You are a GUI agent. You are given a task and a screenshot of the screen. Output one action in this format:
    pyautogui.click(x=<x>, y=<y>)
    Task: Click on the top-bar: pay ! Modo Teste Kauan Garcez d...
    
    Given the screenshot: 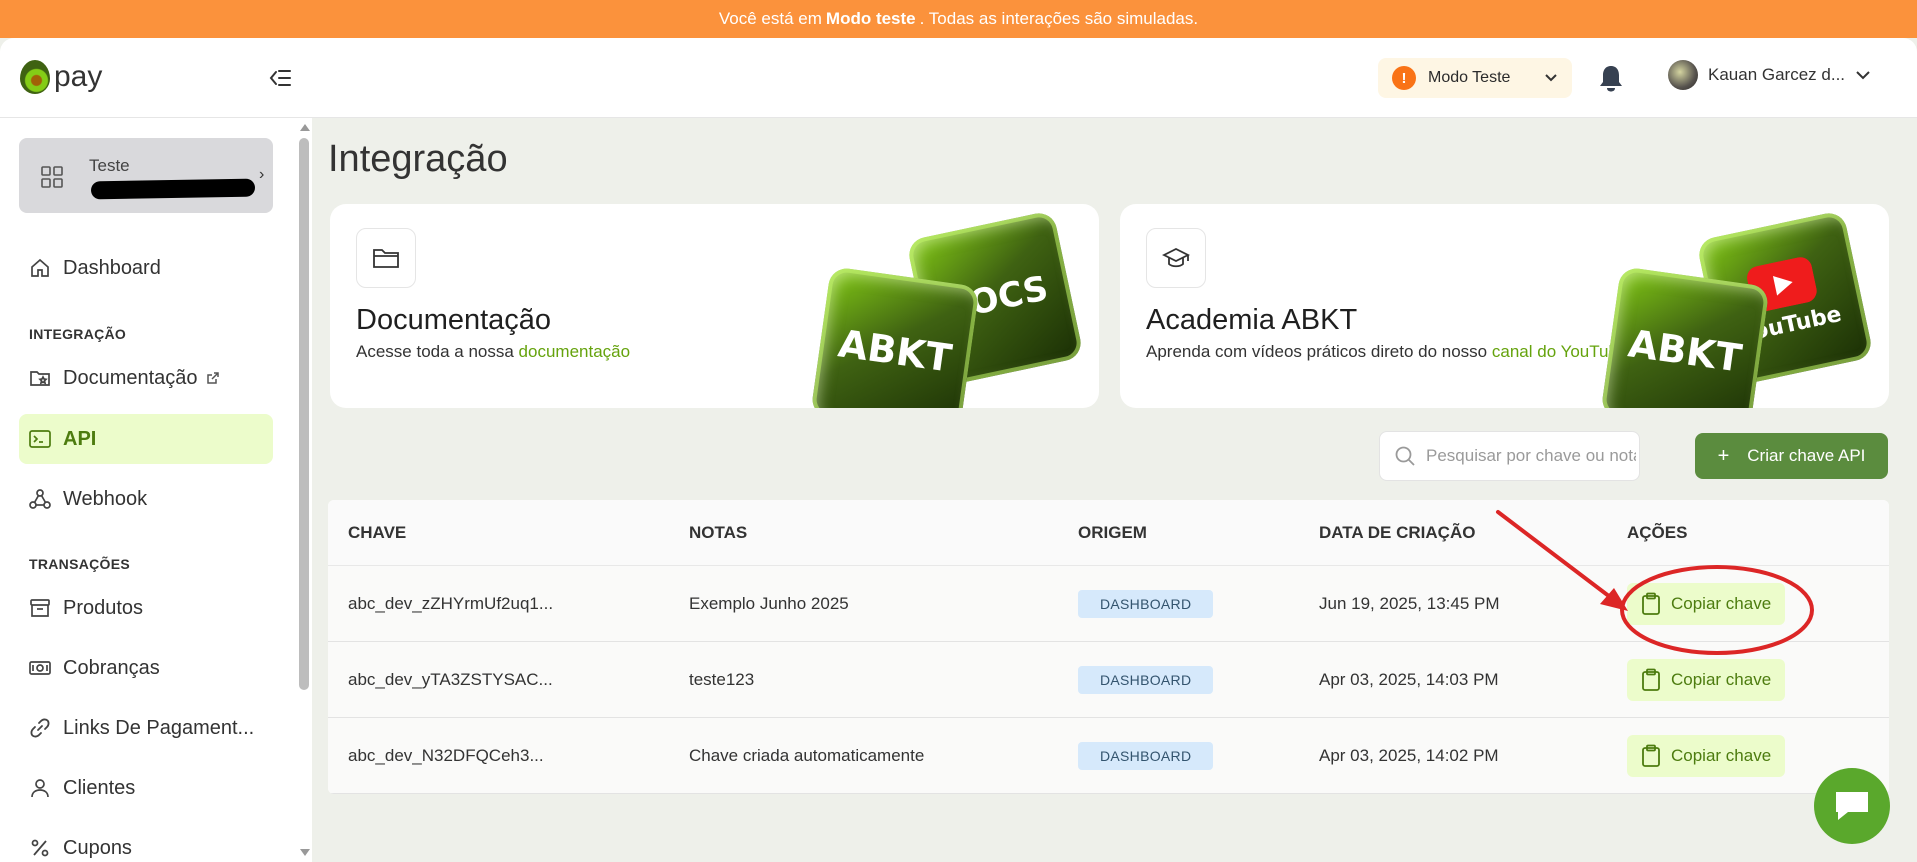 What is the action you would take?
    pyautogui.click(x=958, y=78)
    